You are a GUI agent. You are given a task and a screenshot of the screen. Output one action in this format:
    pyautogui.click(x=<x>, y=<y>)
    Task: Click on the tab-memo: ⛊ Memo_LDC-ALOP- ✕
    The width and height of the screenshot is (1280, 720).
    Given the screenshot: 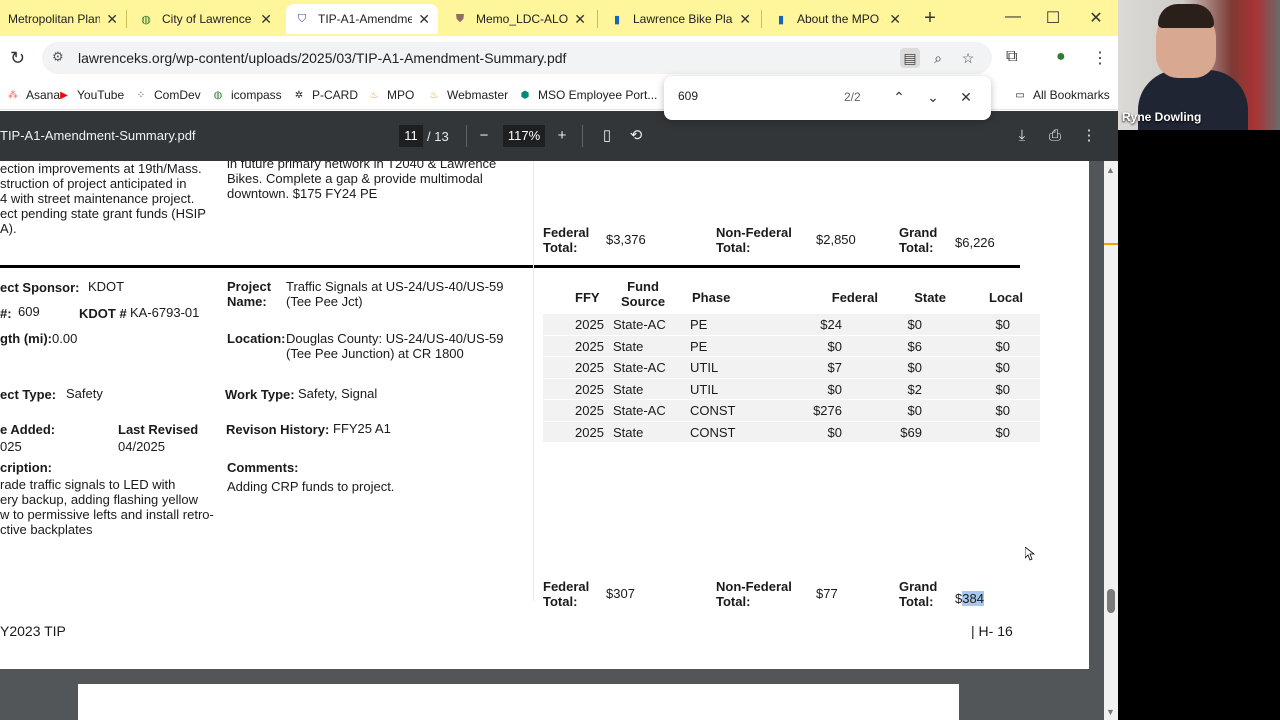 What is the action you would take?
    pyautogui.click(x=519, y=19)
    